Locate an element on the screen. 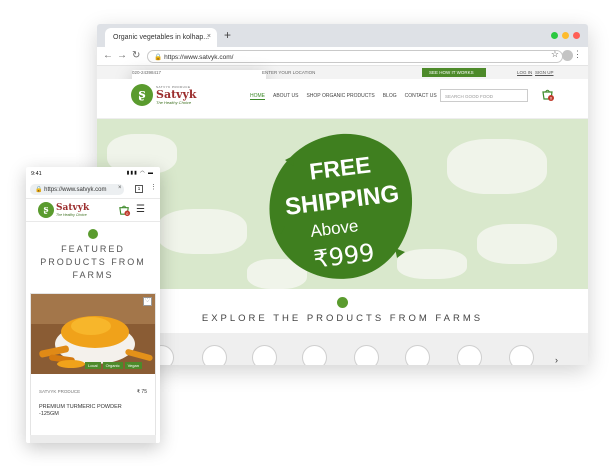 Image resolution: width=612 pixels, height=466 pixels. hamburger-menu-icon: ☰ is located at coordinates (140, 209).